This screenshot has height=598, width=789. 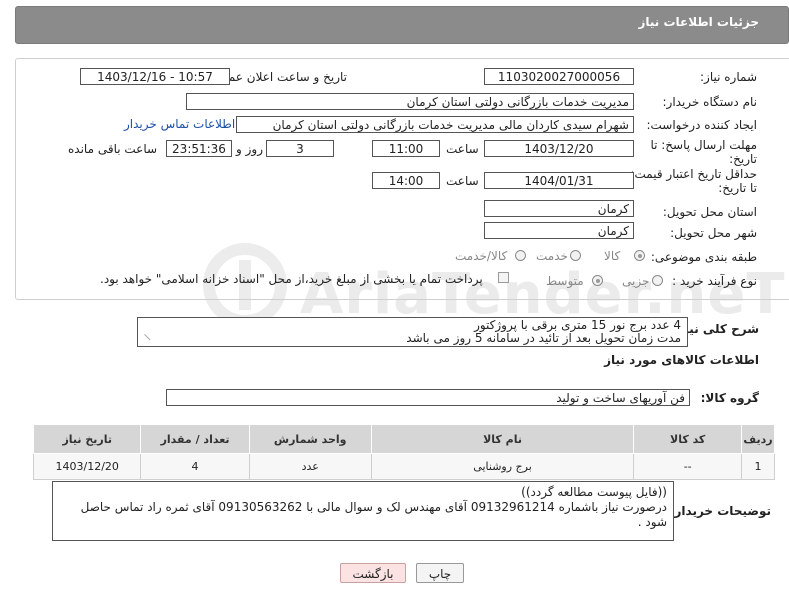 What do you see at coordinates (559, 208) in the screenshot?
I see `province-field: کرمان` at bounding box center [559, 208].